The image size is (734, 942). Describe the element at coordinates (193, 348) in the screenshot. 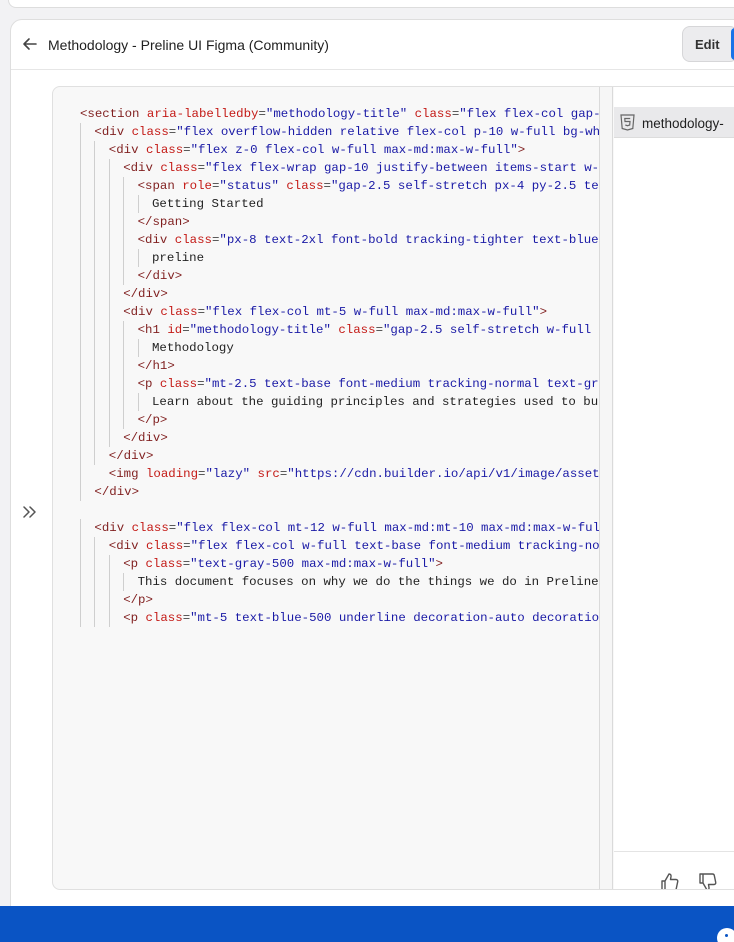

I see `code-line: Methodology` at that location.